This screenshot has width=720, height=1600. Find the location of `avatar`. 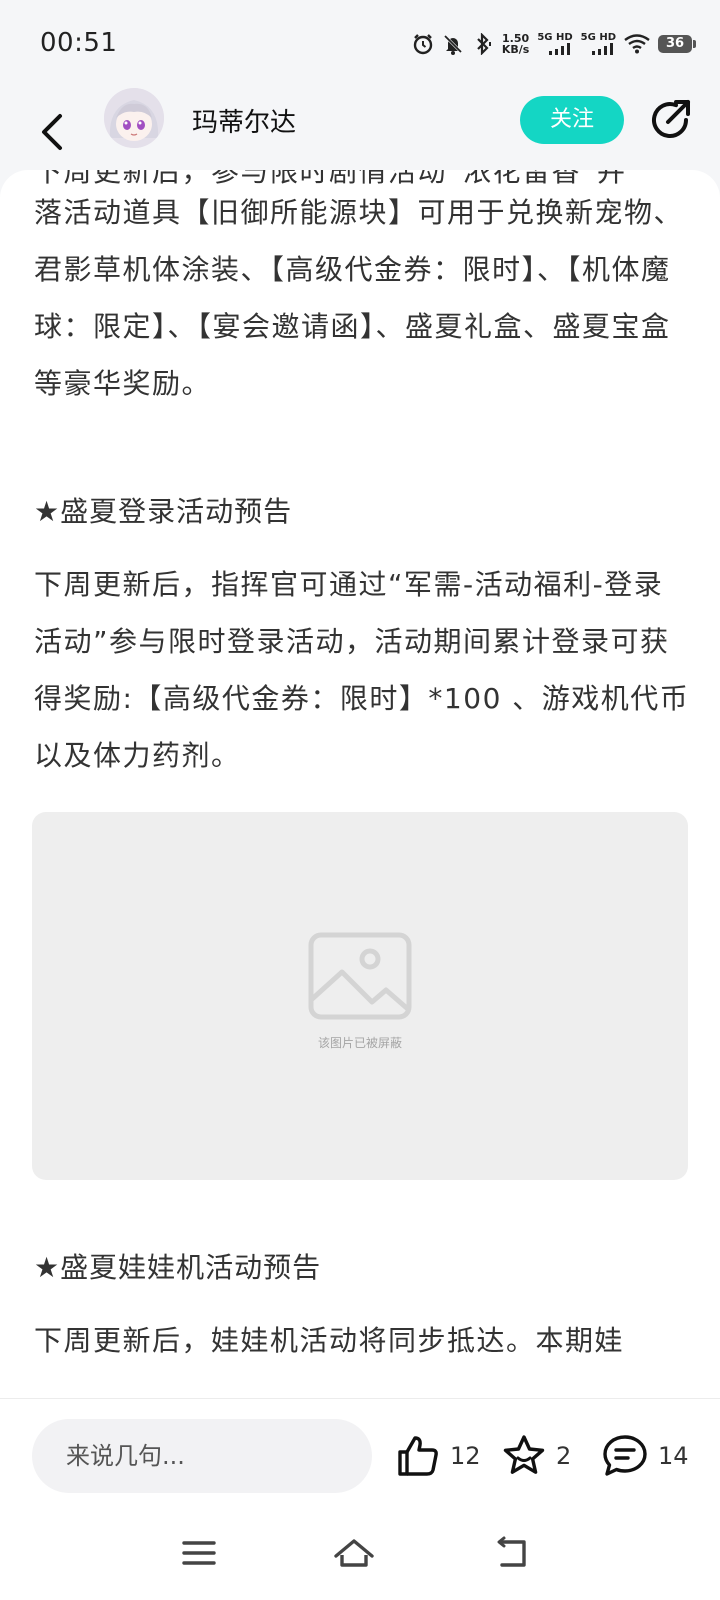

avatar is located at coordinates (134, 118).